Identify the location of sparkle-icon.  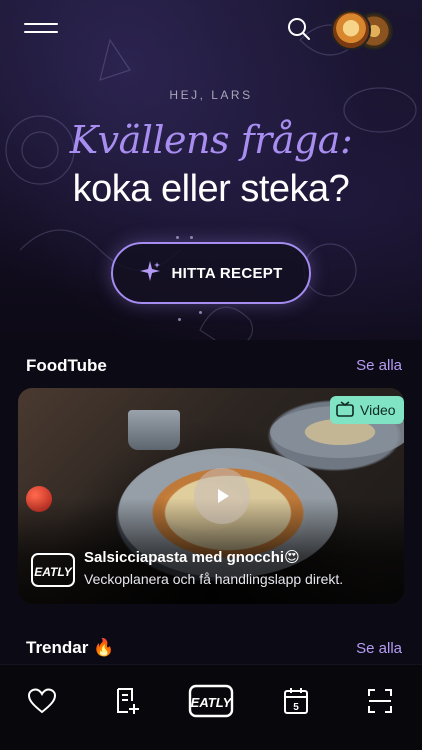
(150, 273).